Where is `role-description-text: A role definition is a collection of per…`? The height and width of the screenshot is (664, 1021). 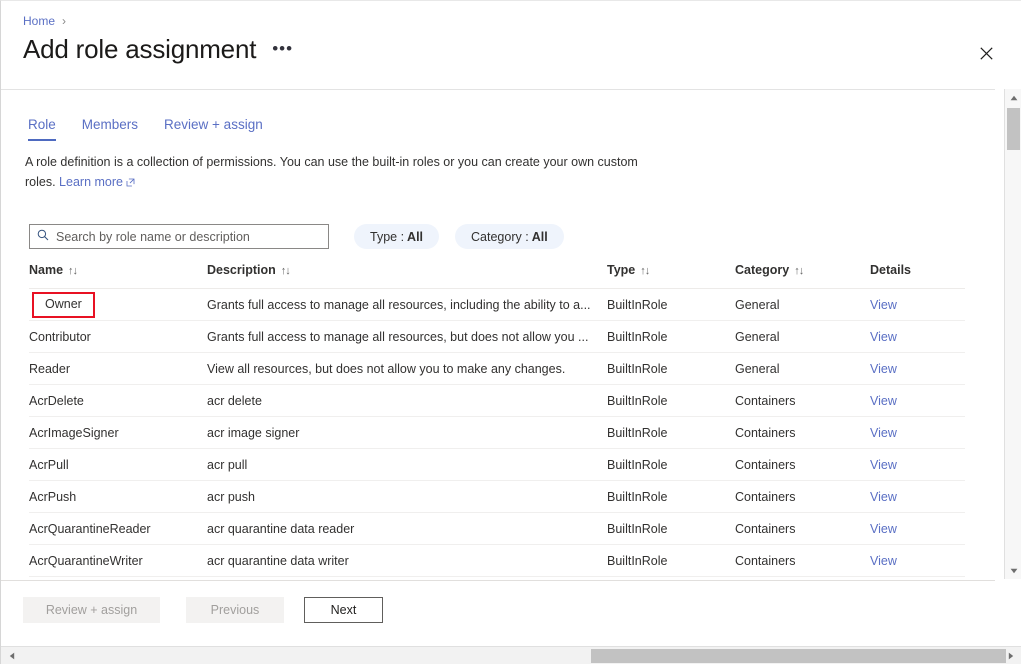 role-description-text: A role definition is a collection of per… is located at coordinates (335, 172).